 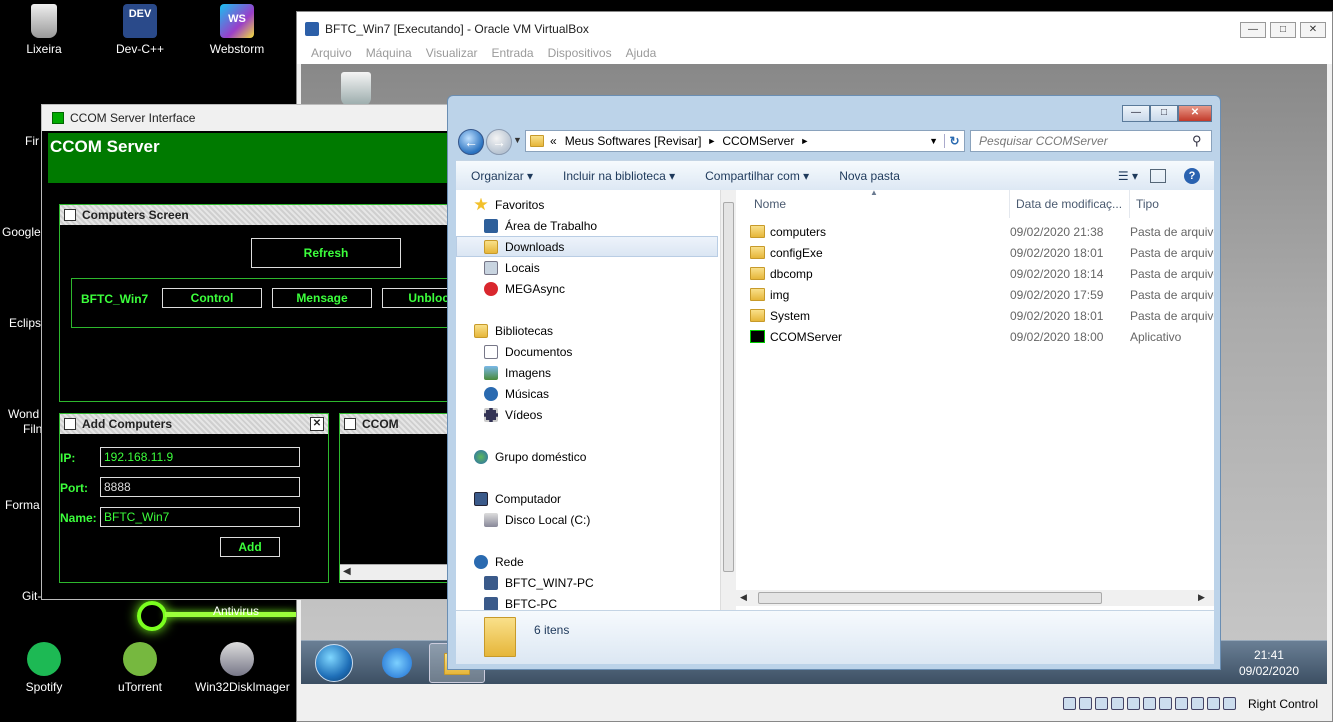 What do you see at coordinates (513, 55) in the screenshot?
I see `menu-entrada: Entrada` at bounding box center [513, 55].